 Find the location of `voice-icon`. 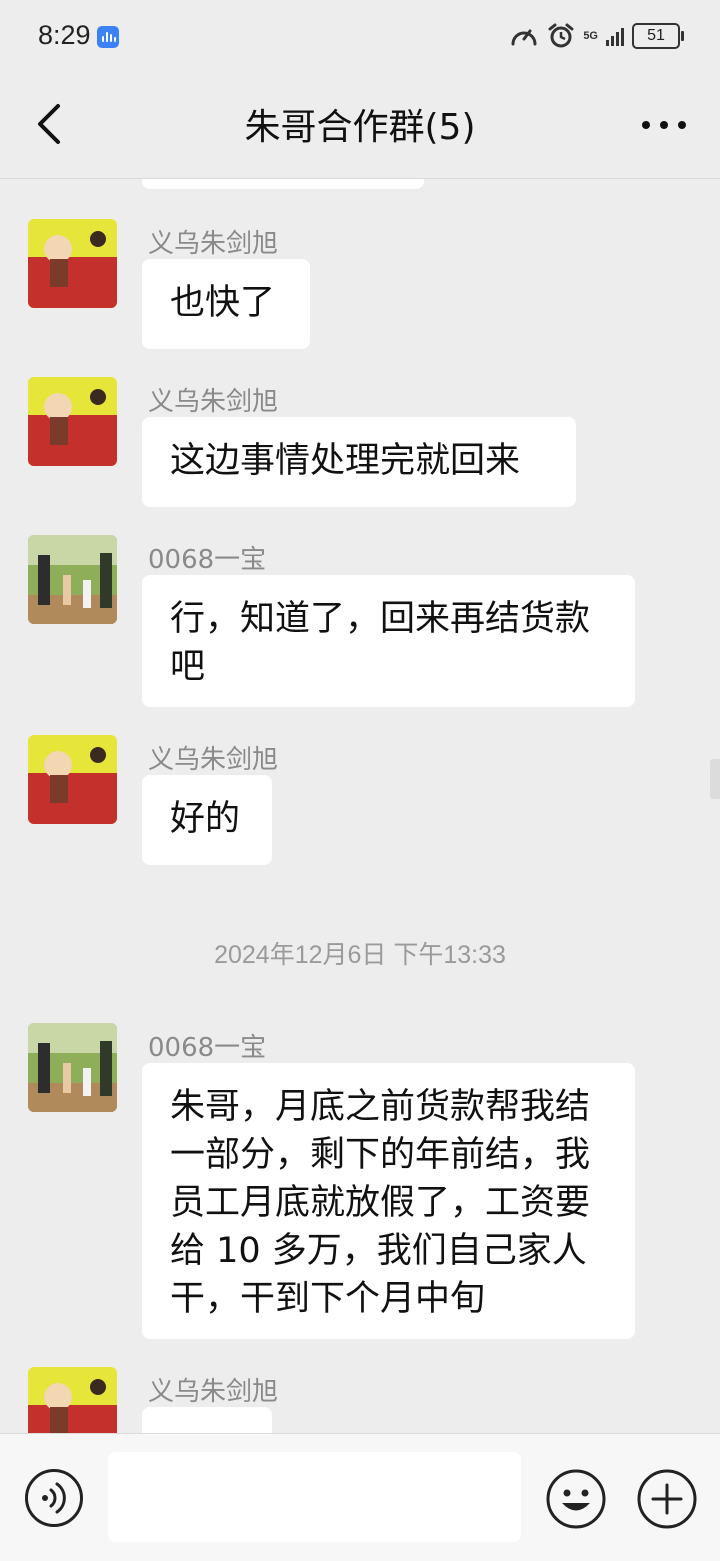

voice-icon is located at coordinates (54, 1498).